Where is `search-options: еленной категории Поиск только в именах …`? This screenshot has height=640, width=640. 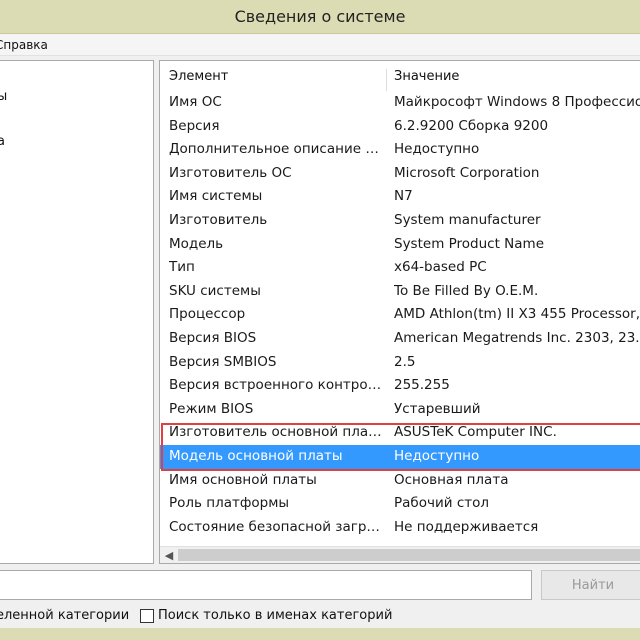 search-options: еленной категории Поиск только в именах … is located at coordinates (320, 617).